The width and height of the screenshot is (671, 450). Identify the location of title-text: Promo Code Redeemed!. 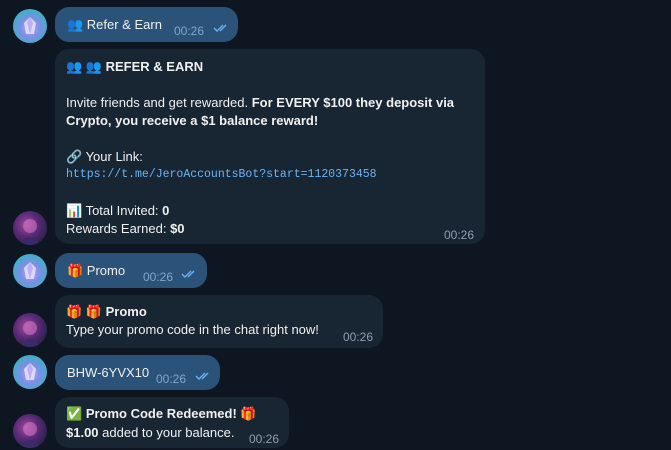
(161, 413).